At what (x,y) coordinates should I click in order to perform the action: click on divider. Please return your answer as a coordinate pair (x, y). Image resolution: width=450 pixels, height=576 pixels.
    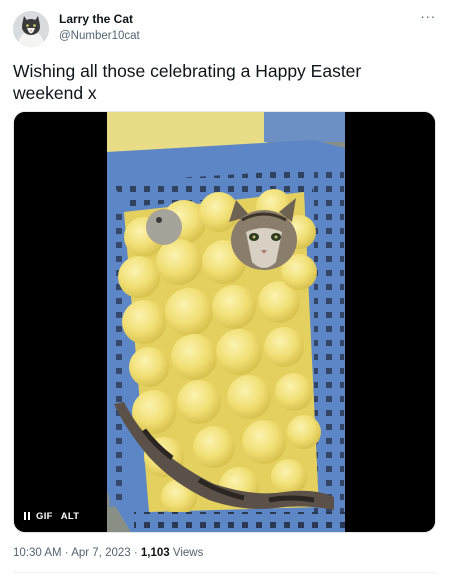
    Looking at the image, I should click on (225, 572).